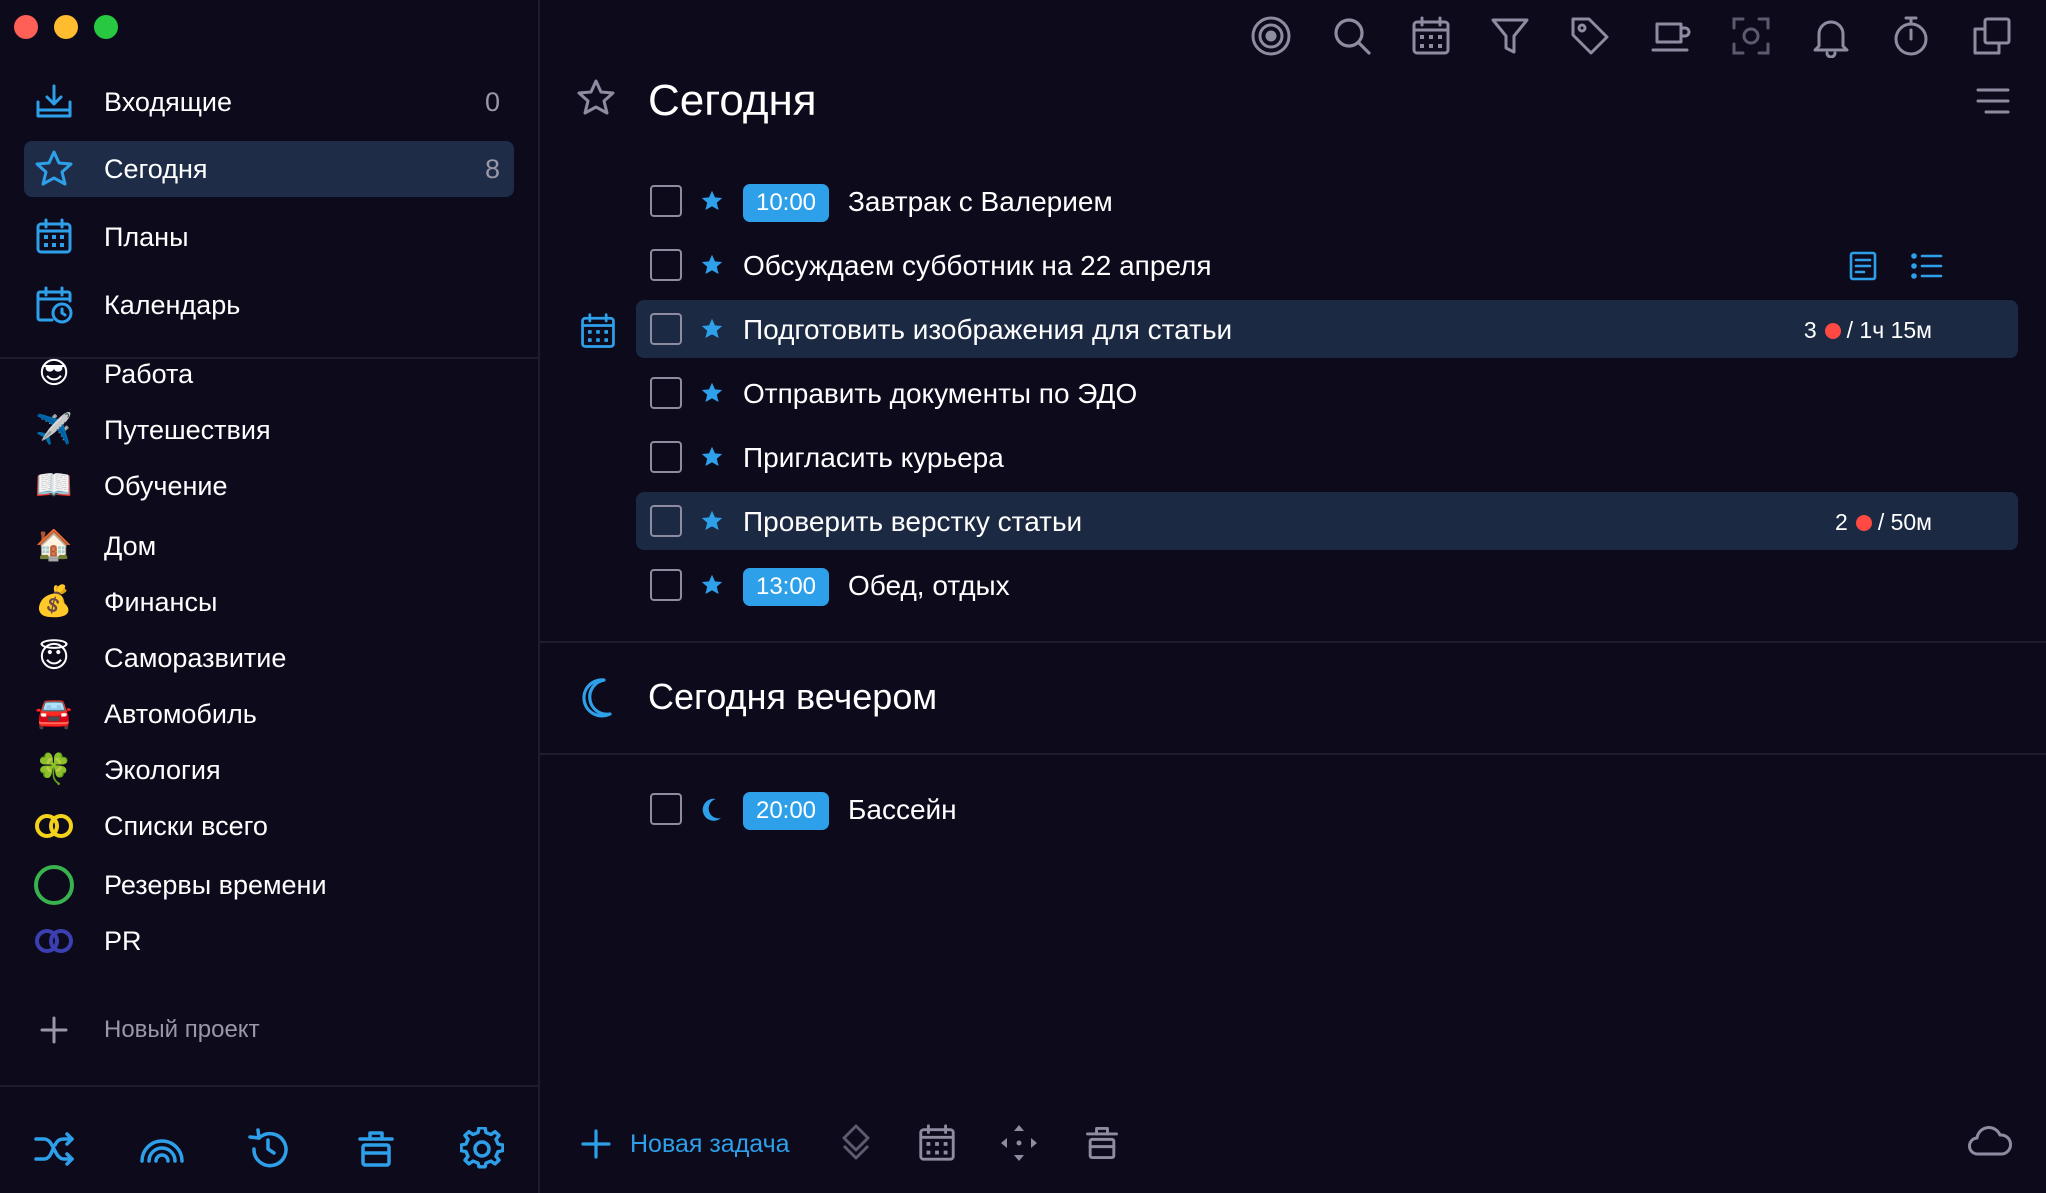 The height and width of the screenshot is (1193, 2046). What do you see at coordinates (1327, 521) in the screenshot?
I see `task-row: Проверить верстку статьи 2 / 50м` at bounding box center [1327, 521].